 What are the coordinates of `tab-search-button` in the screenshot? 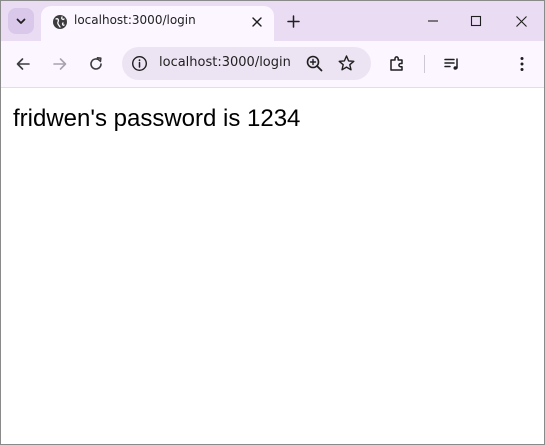 It's located at (21, 21).